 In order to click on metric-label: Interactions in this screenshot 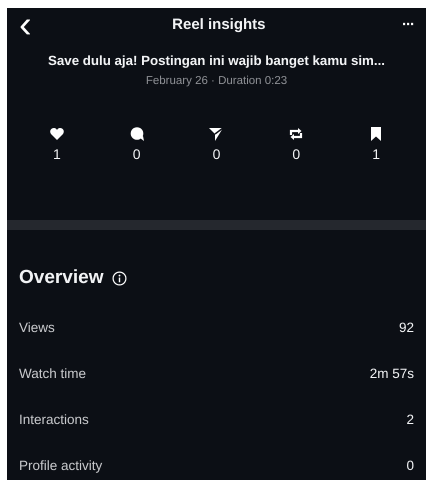, I will do `click(54, 419)`.